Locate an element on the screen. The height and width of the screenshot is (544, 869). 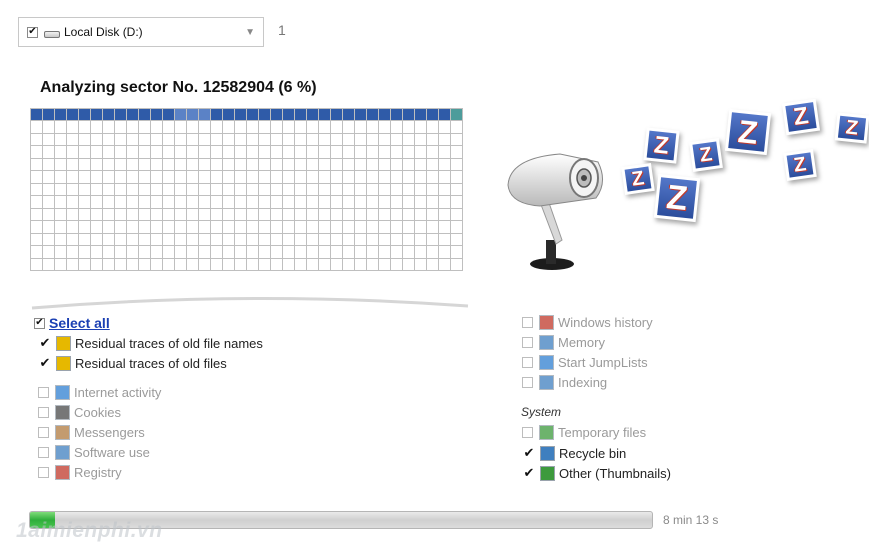
chevron-down-icon: ▼ is located at coordinates (250, 32).